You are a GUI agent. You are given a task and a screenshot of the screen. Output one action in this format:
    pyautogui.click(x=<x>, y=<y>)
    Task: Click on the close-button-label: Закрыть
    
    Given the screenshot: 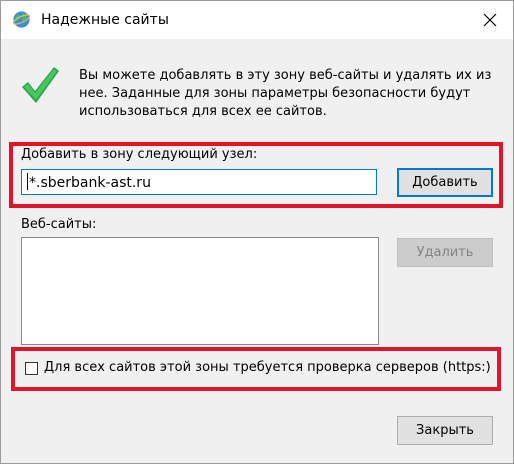 What is the action you would take?
    pyautogui.click(x=445, y=430)
    